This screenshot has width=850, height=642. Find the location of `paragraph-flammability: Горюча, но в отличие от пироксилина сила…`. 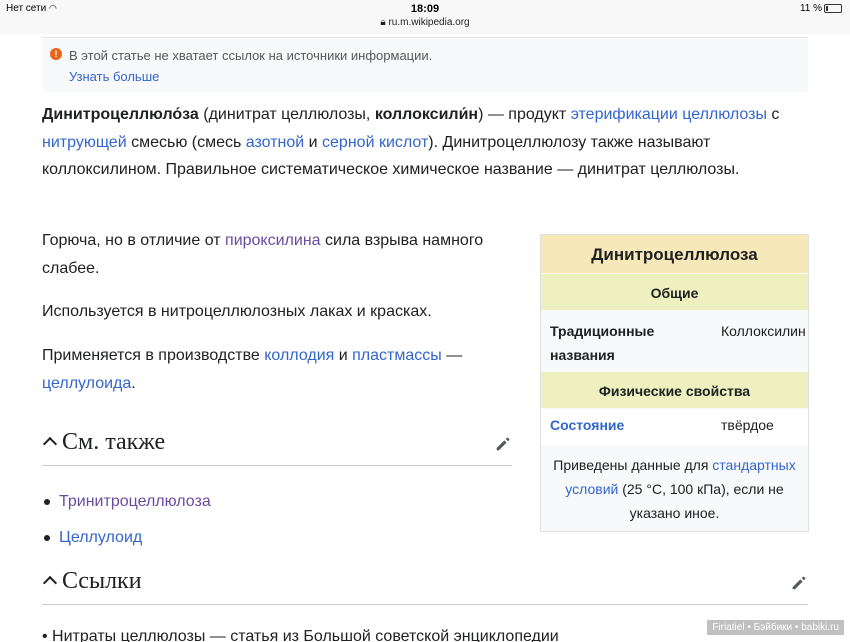

paragraph-flammability: Горюча, но в отличие от пироксилина сила… is located at coordinates (263, 254).